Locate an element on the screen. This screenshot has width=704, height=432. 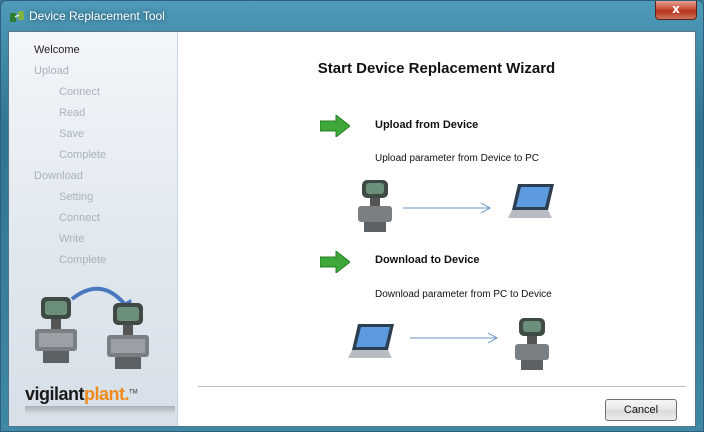
step-download-setting: Setting is located at coordinates (76, 197).